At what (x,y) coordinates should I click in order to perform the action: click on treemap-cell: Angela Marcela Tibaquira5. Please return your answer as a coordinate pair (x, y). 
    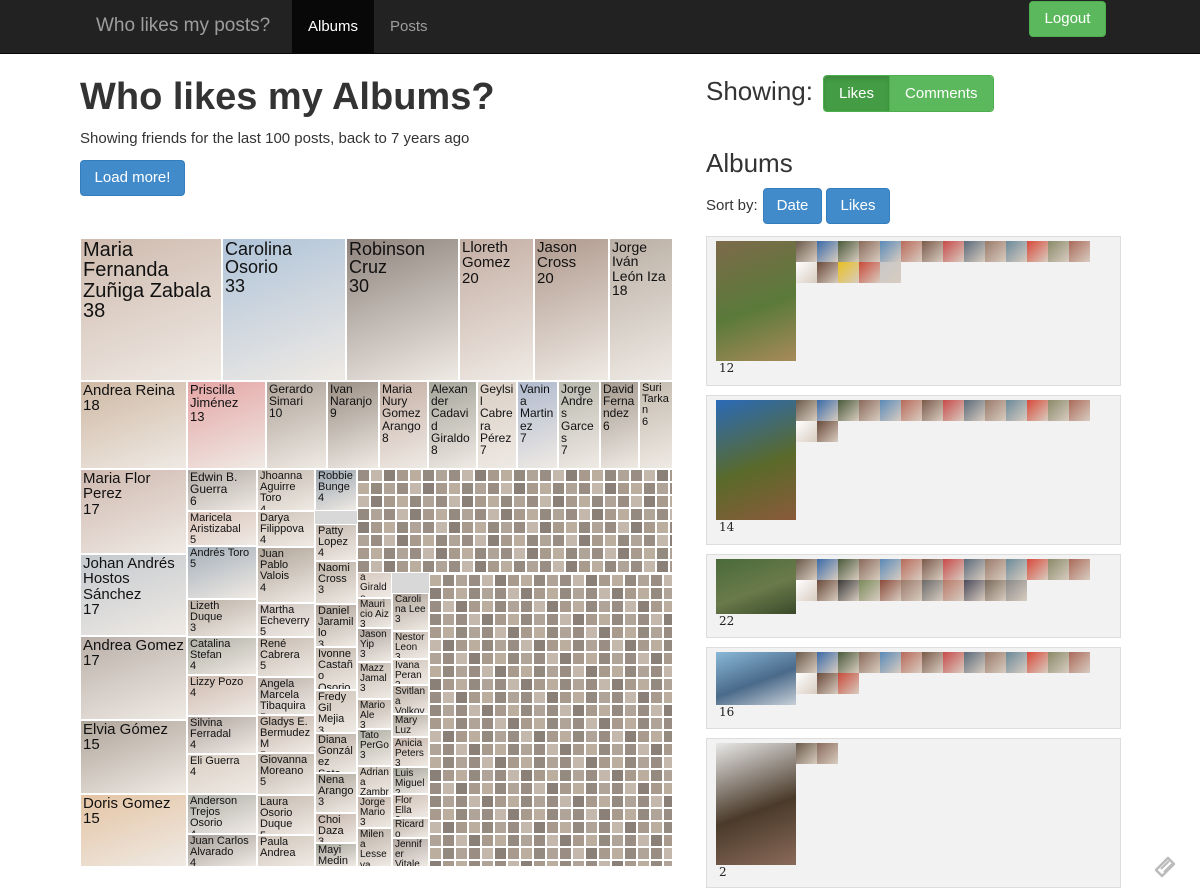
    Looking at the image, I should click on (286, 696).